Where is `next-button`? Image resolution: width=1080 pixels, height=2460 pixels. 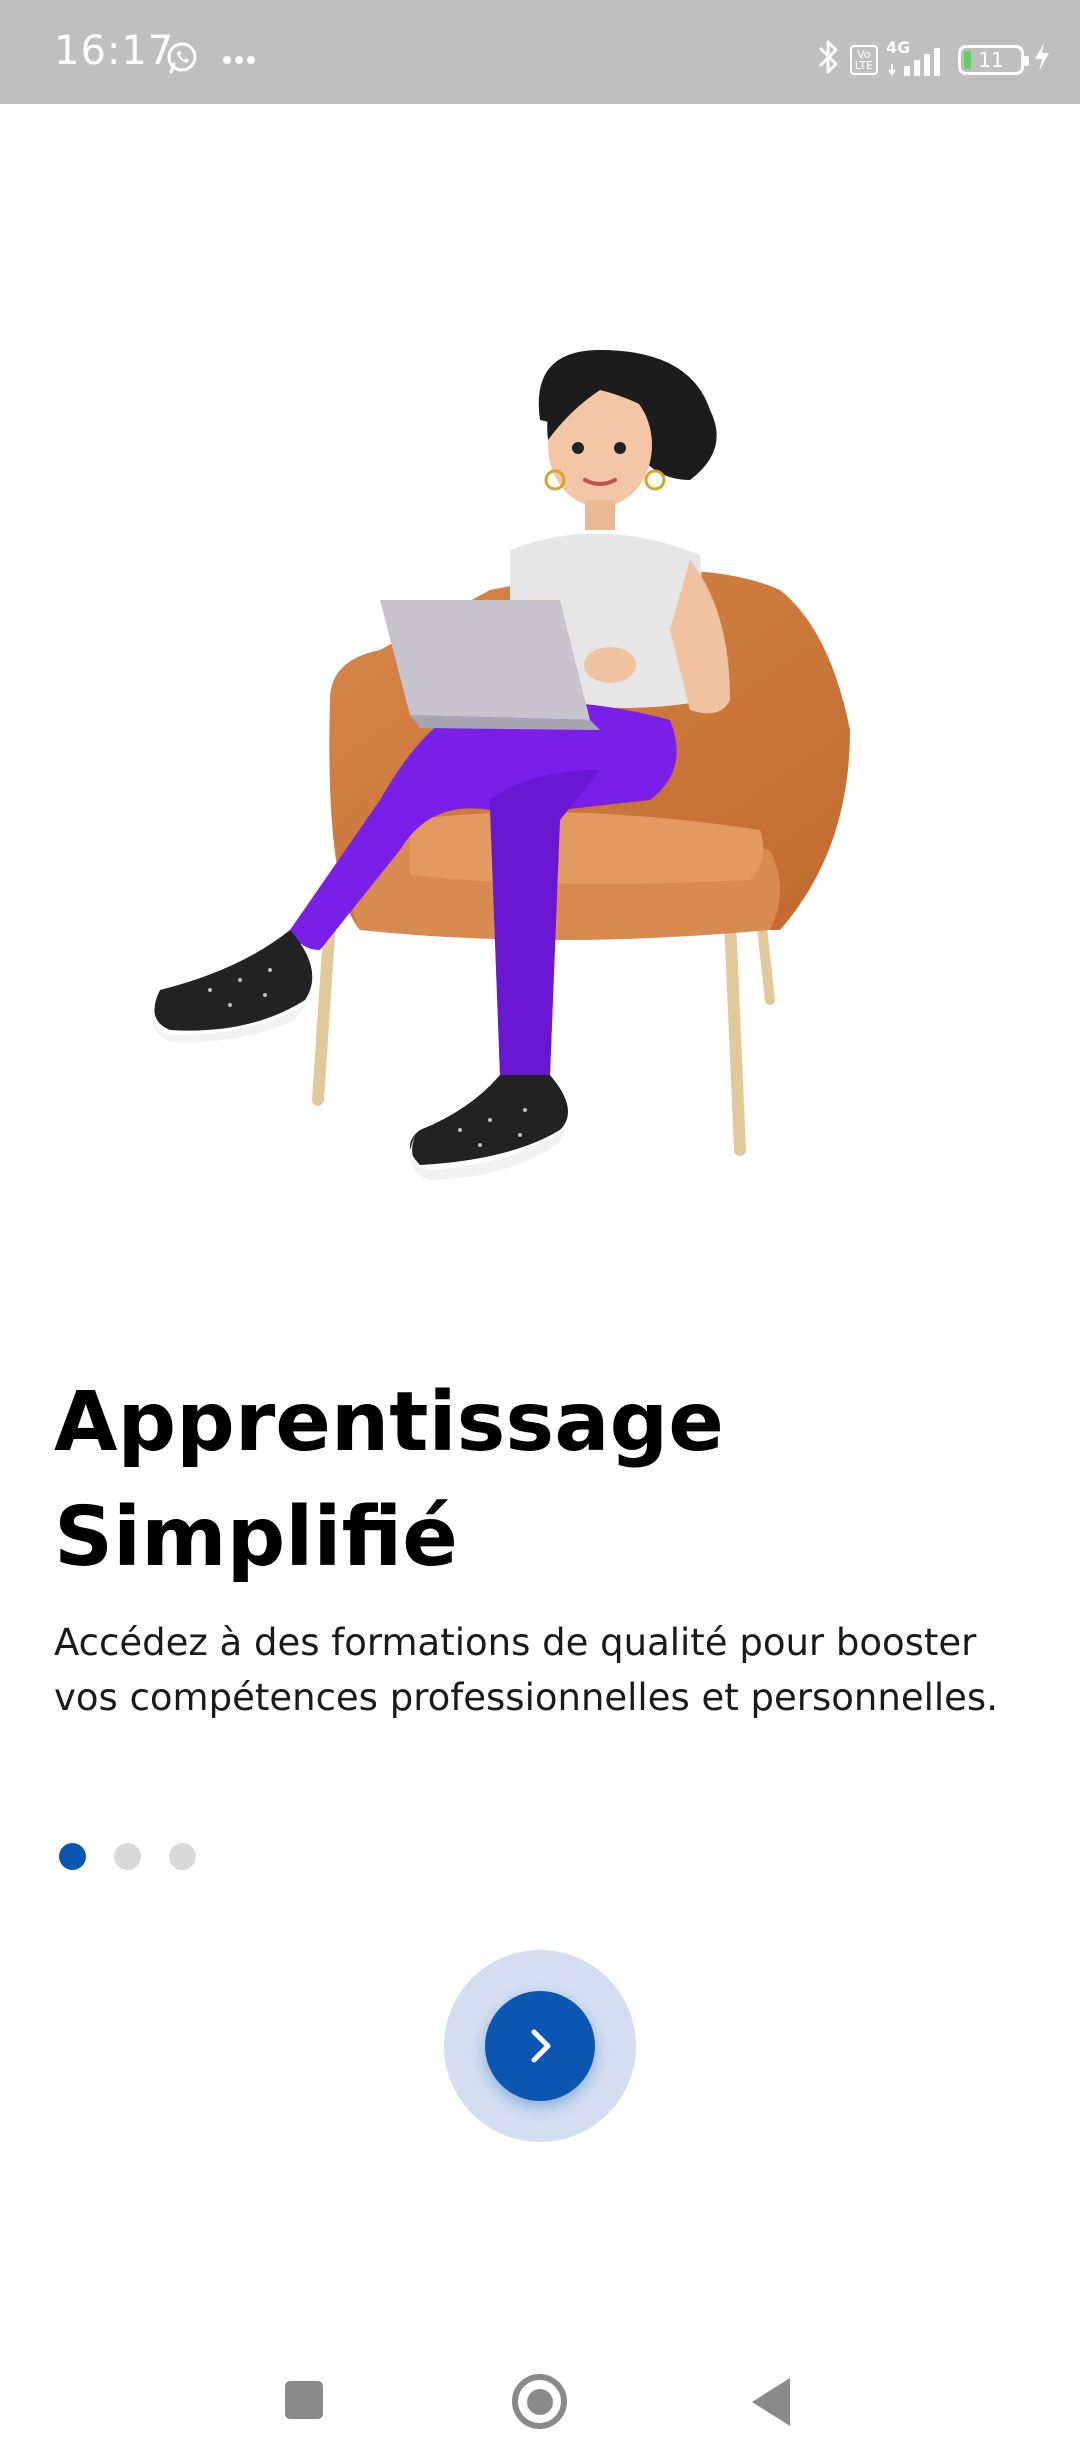 next-button is located at coordinates (540, 2046).